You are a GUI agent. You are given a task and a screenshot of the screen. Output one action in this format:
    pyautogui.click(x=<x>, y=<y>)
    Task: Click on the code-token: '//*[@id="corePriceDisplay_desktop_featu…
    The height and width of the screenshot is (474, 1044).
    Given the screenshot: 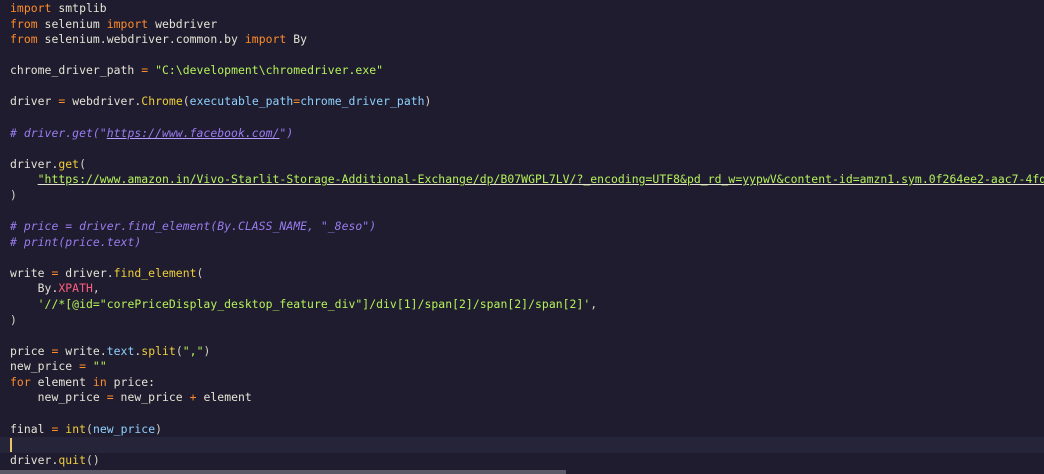 What is the action you would take?
    pyautogui.click(x=314, y=303)
    